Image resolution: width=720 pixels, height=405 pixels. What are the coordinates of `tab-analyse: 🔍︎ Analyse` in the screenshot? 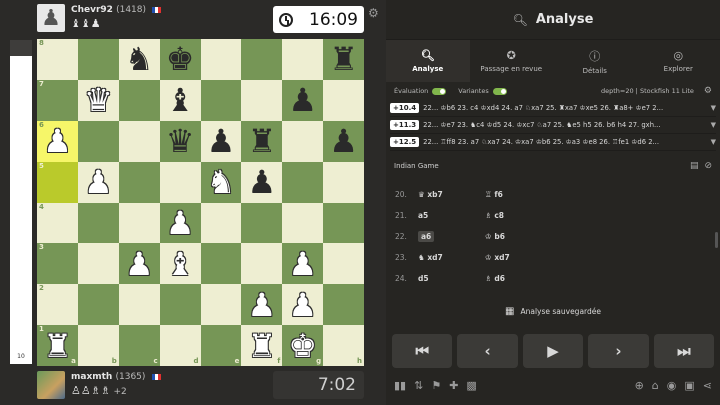 It's located at (428, 61).